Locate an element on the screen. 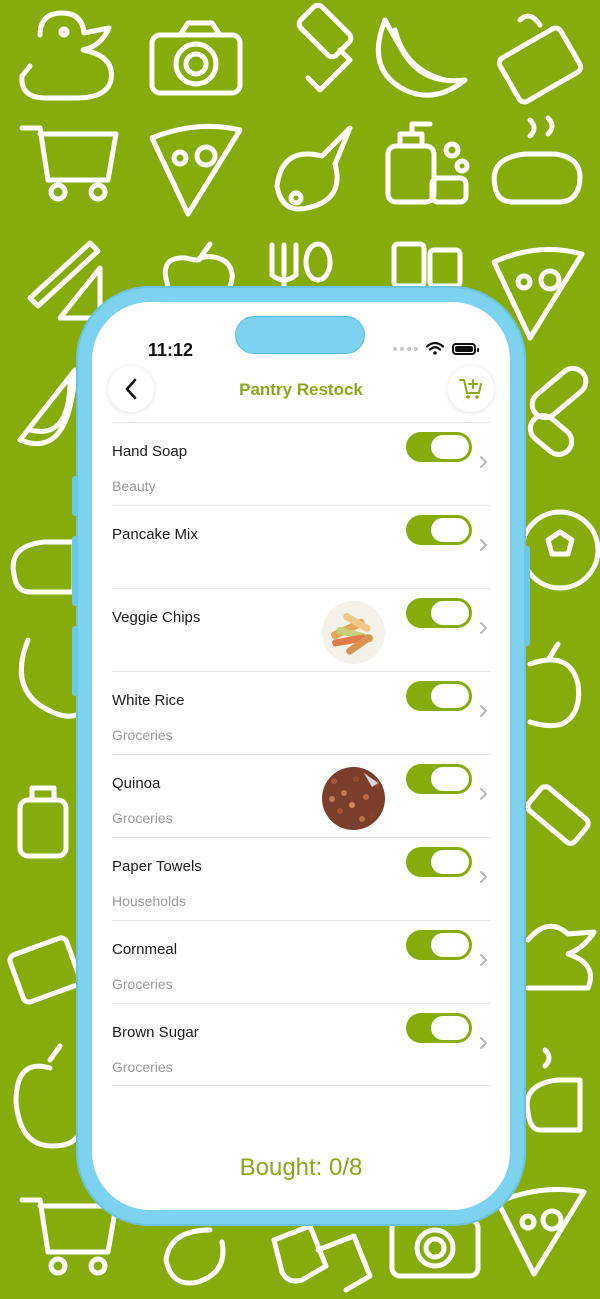  item-category: Households is located at coordinates (149, 901).